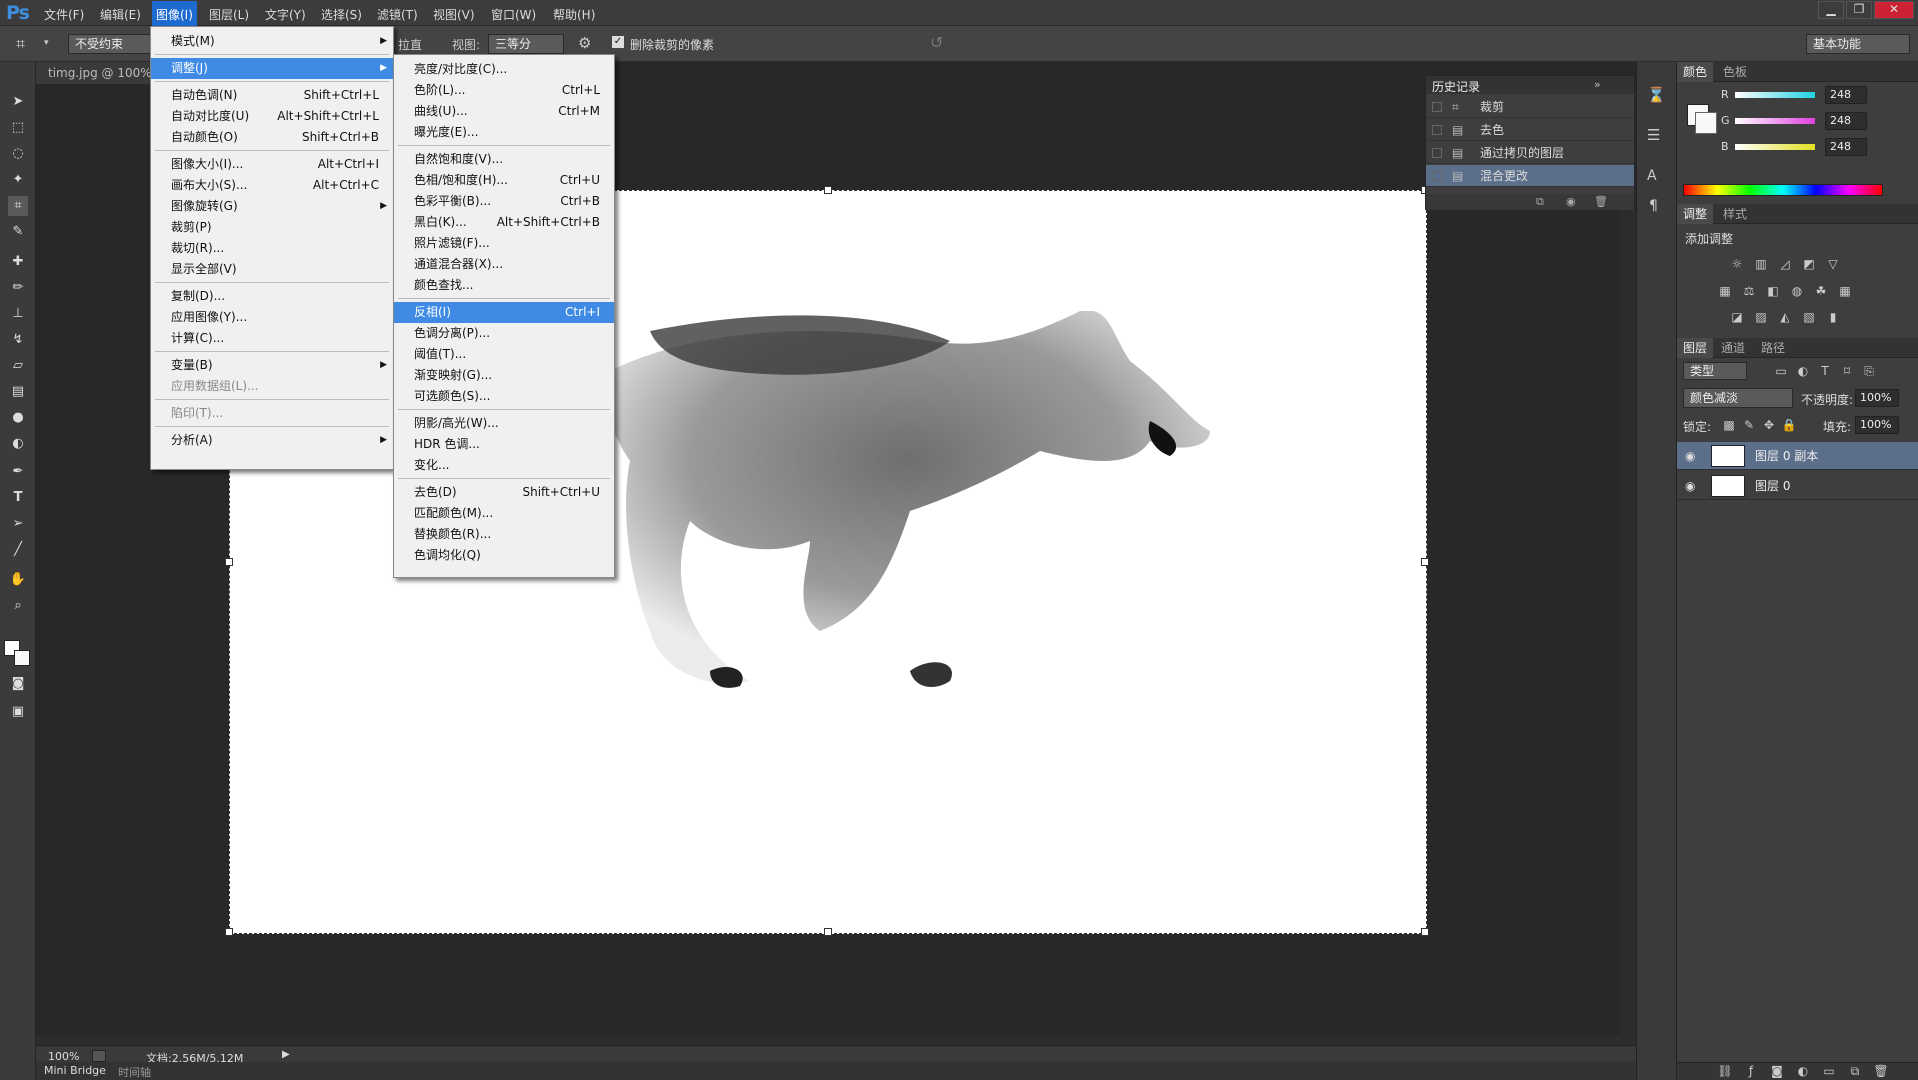  Describe the element at coordinates (1735, 214) in the screenshot. I see `tab-styles: 样式` at that location.